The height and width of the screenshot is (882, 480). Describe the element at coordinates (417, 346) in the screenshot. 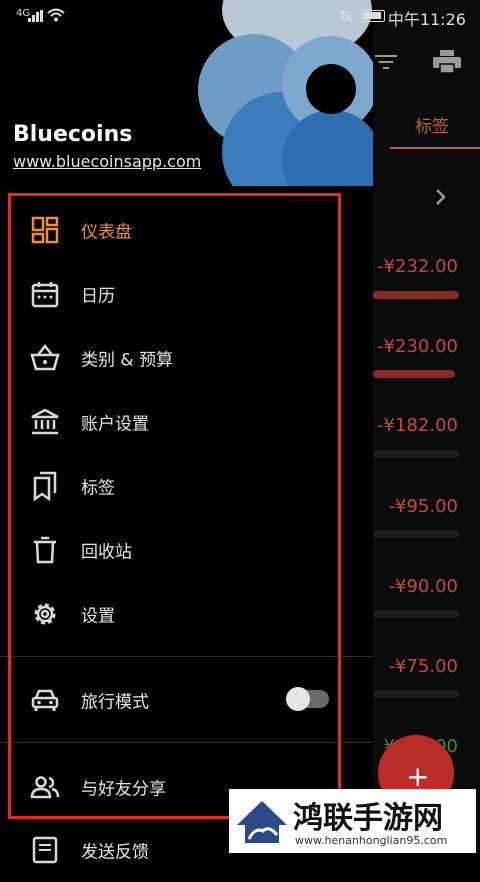

I see `amount-2: -¥230.00` at that location.